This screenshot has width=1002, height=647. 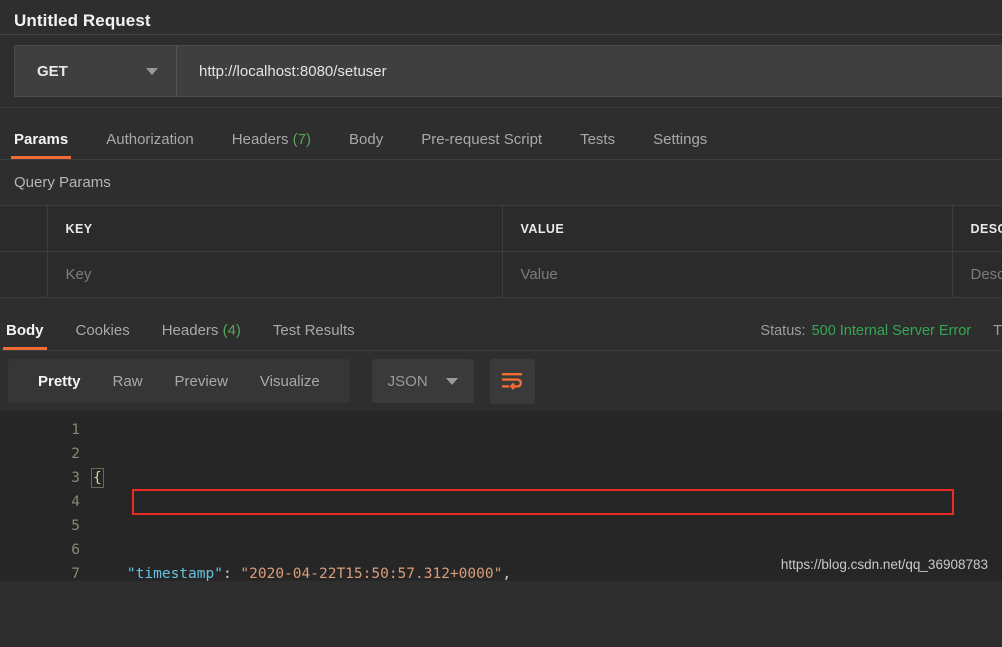 I want to click on page-title: Untitled Request, so click(x=82, y=20).